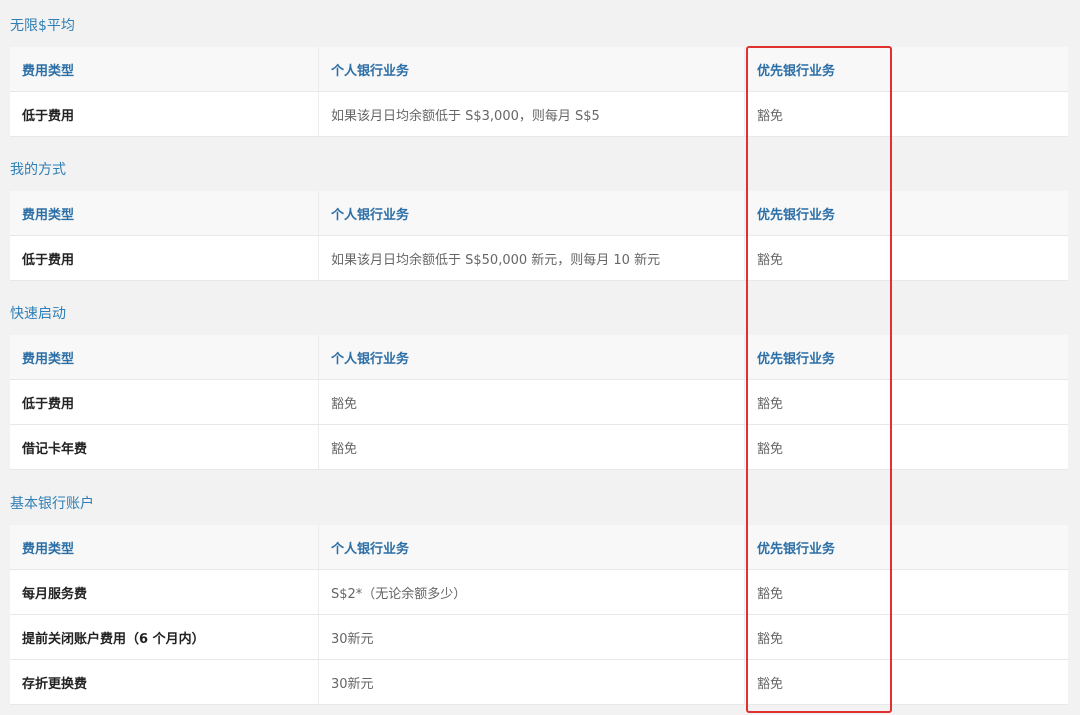  Describe the element at coordinates (55, 594) in the screenshot. I see `fee-type-cell: 每月服务费` at that location.